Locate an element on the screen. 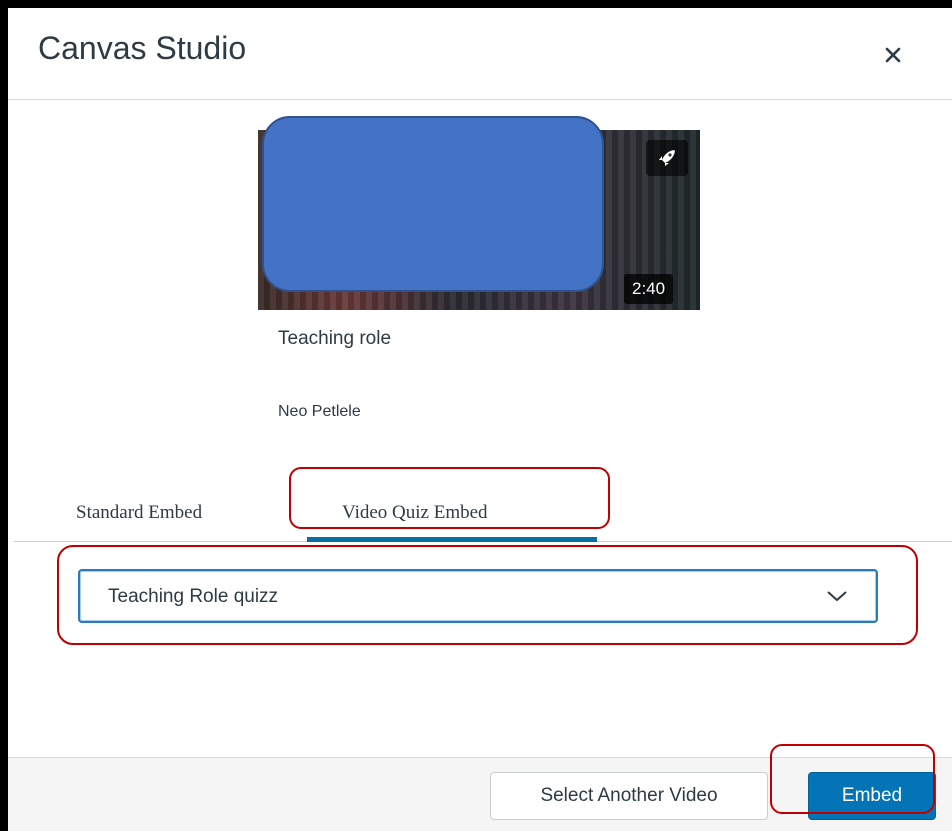 The image size is (952, 831). dialog-header: Canvas Studio is located at coordinates (480, 54).